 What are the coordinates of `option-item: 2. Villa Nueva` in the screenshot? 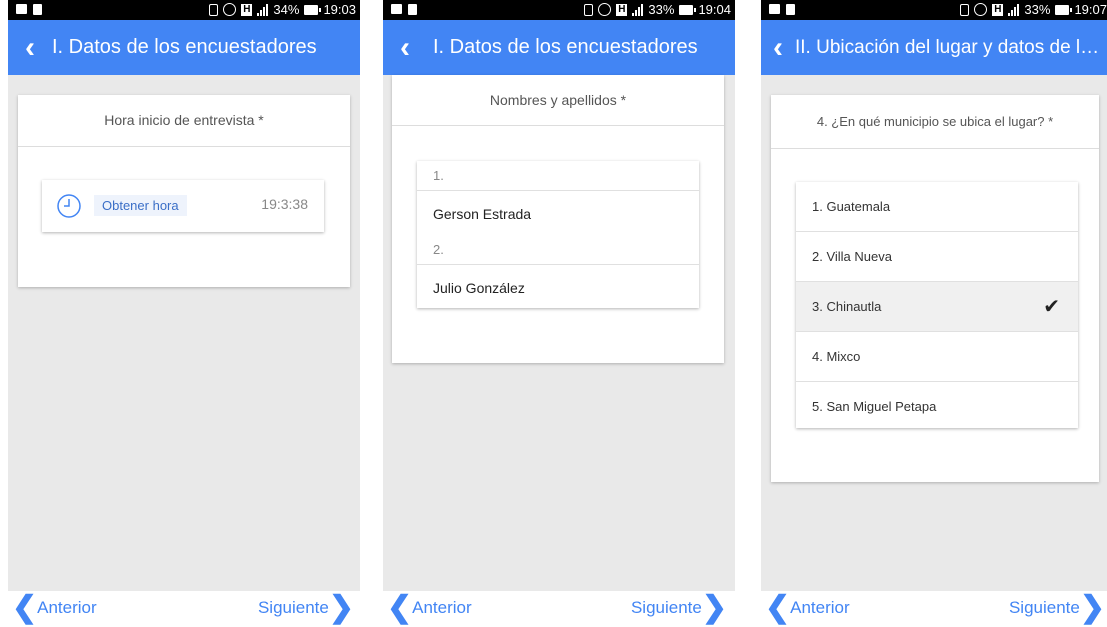 It's located at (937, 257).